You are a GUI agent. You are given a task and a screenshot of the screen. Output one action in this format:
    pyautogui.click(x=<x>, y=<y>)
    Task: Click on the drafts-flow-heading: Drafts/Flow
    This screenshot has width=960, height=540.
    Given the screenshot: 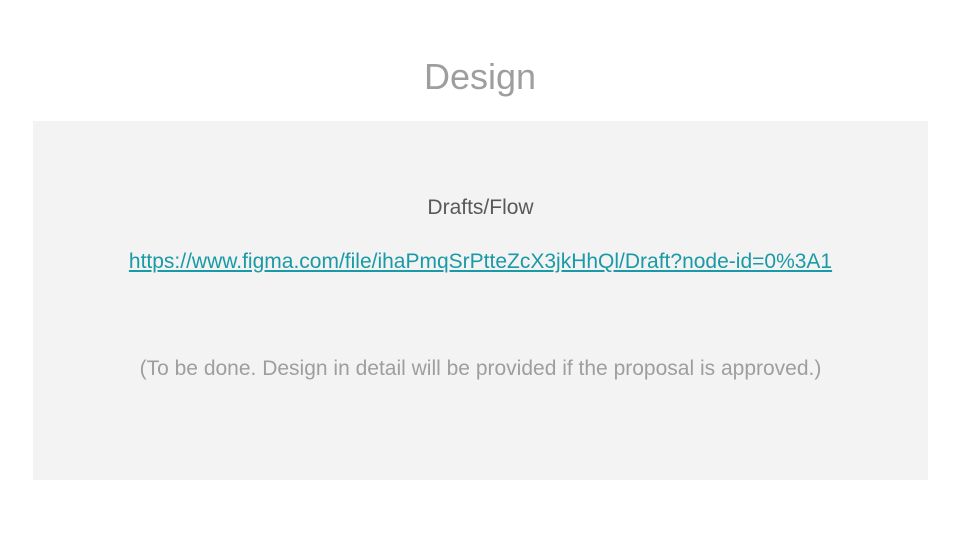 What is the action you would take?
    pyautogui.click(x=480, y=207)
    